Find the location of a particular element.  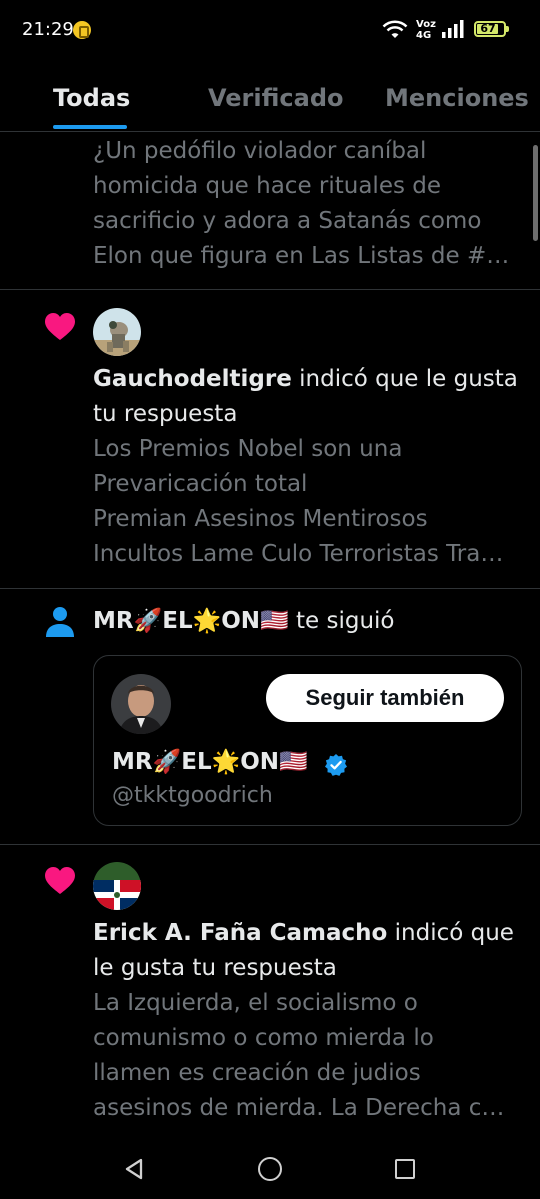

battery-level: 67 is located at coordinates (488, 28).